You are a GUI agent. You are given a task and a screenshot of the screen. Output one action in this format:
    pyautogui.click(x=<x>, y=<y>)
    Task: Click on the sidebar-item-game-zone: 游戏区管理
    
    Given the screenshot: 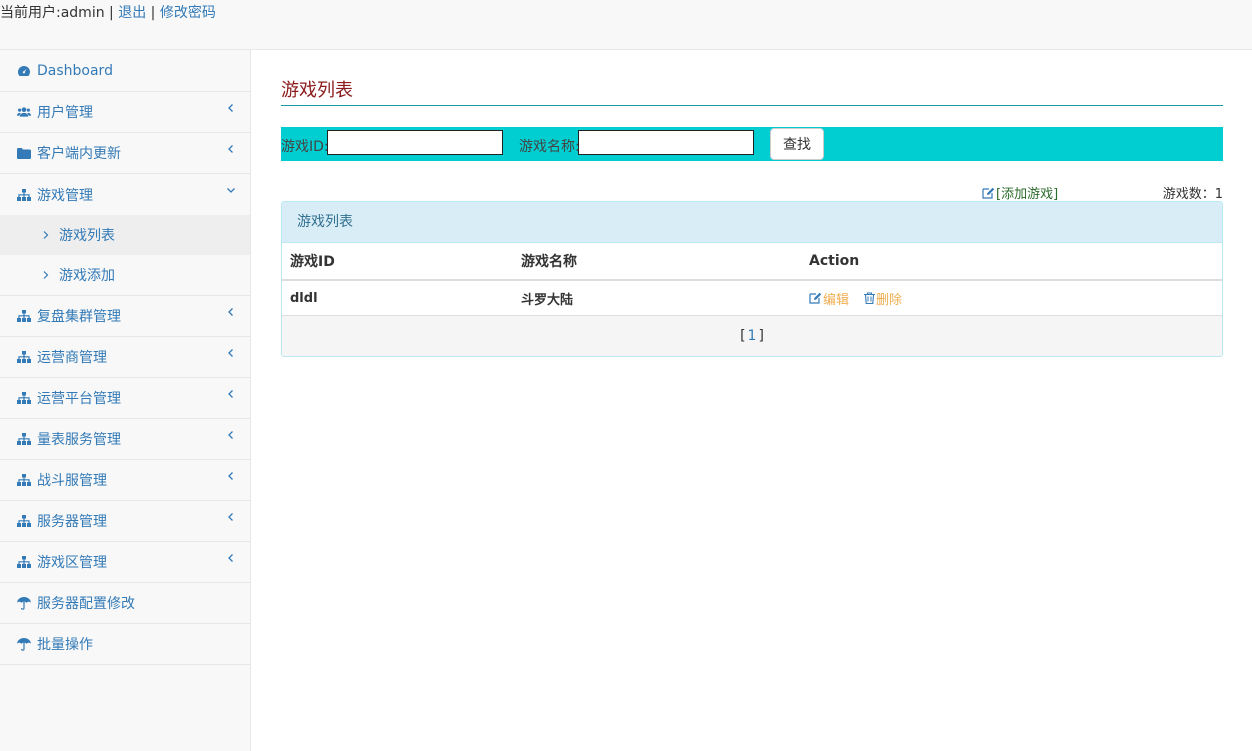 What is the action you would take?
    pyautogui.click(x=125, y=562)
    